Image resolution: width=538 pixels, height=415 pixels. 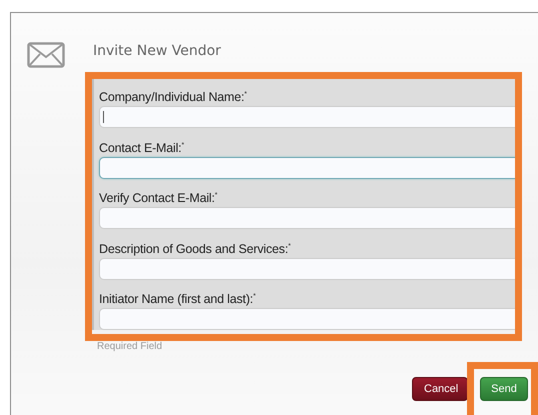 What do you see at coordinates (157, 51) in the screenshot?
I see `dialog-title: Invite New Vendor` at bounding box center [157, 51].